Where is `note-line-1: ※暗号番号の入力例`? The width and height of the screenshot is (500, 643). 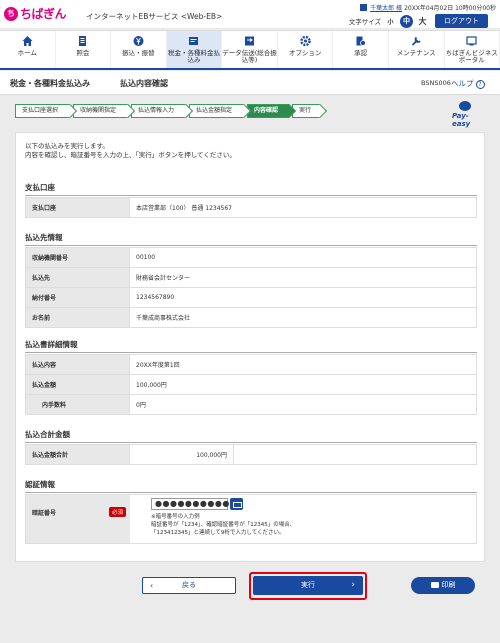 note-line-1: ※暗号番号の入力例 is located at coordinates (175, 517).